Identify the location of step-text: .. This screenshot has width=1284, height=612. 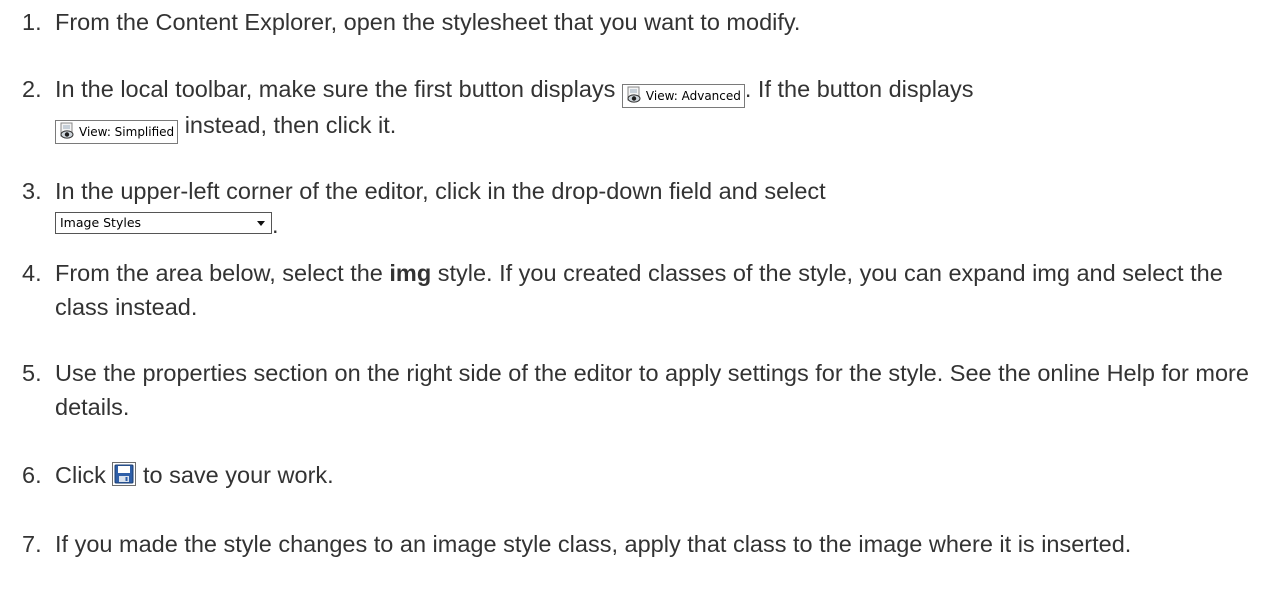
(275, 225).